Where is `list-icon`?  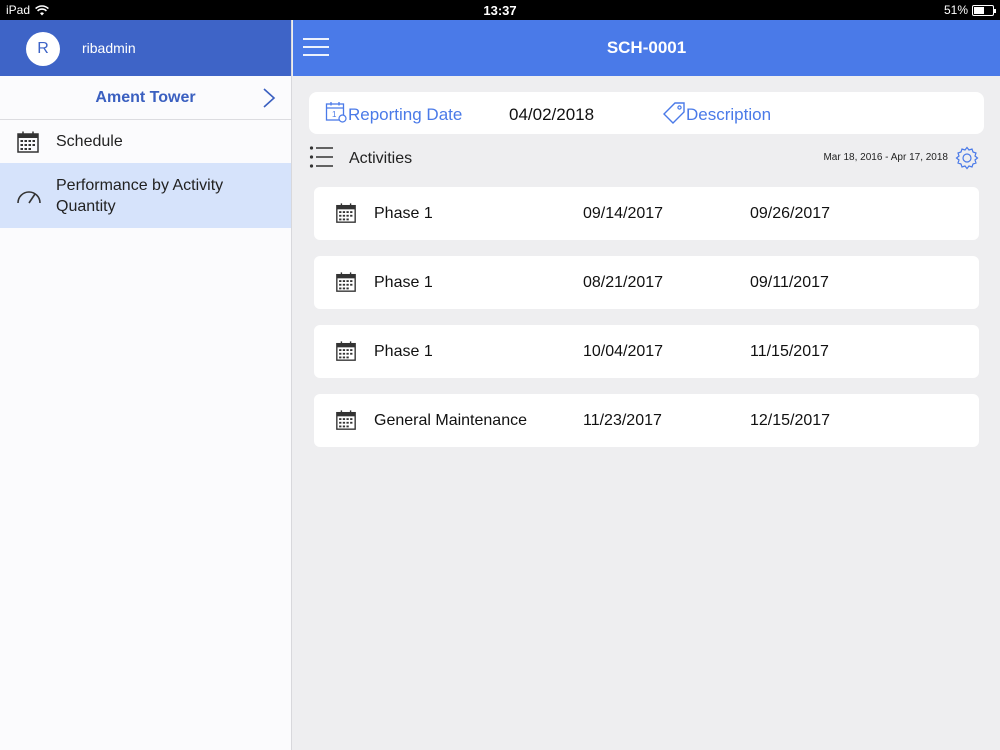
list-icon is located at coordinates (321, 157).